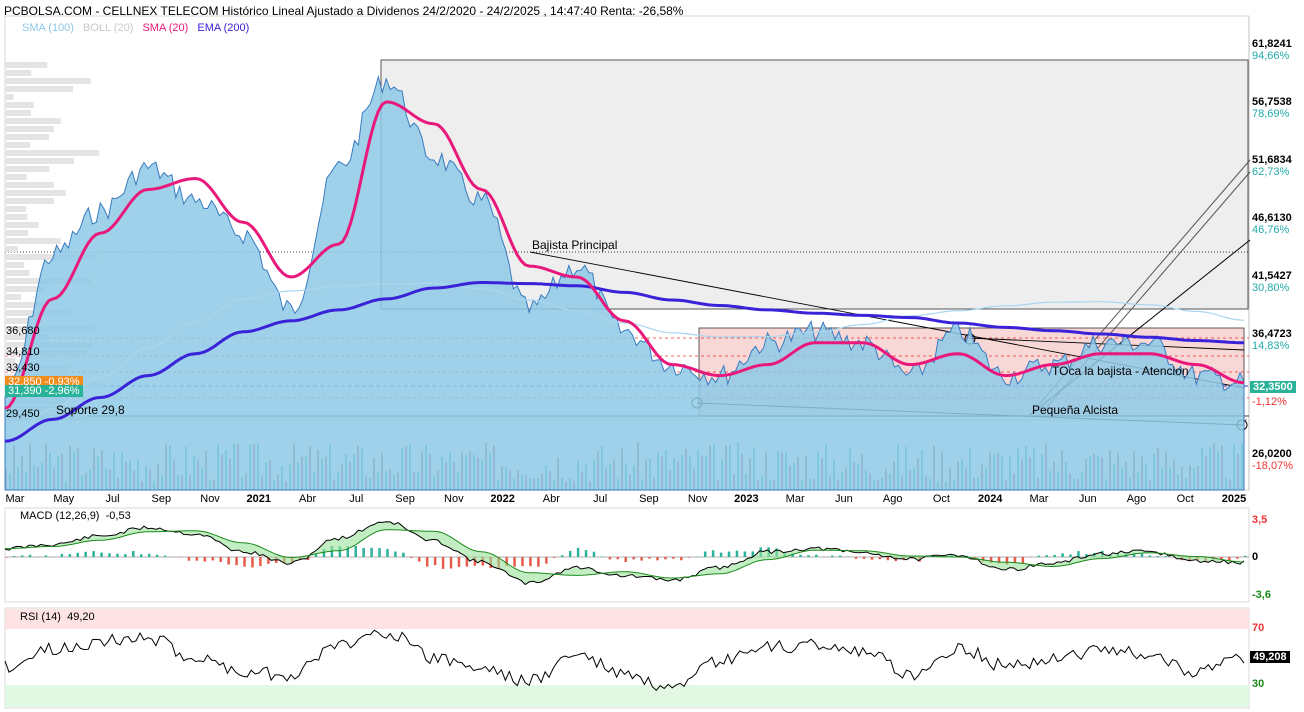  What do you see at coordinates (1269, 402) in the screenshot?
I see `y-tick-7-pct: -1,12%` at bounding box center [1269, 402].